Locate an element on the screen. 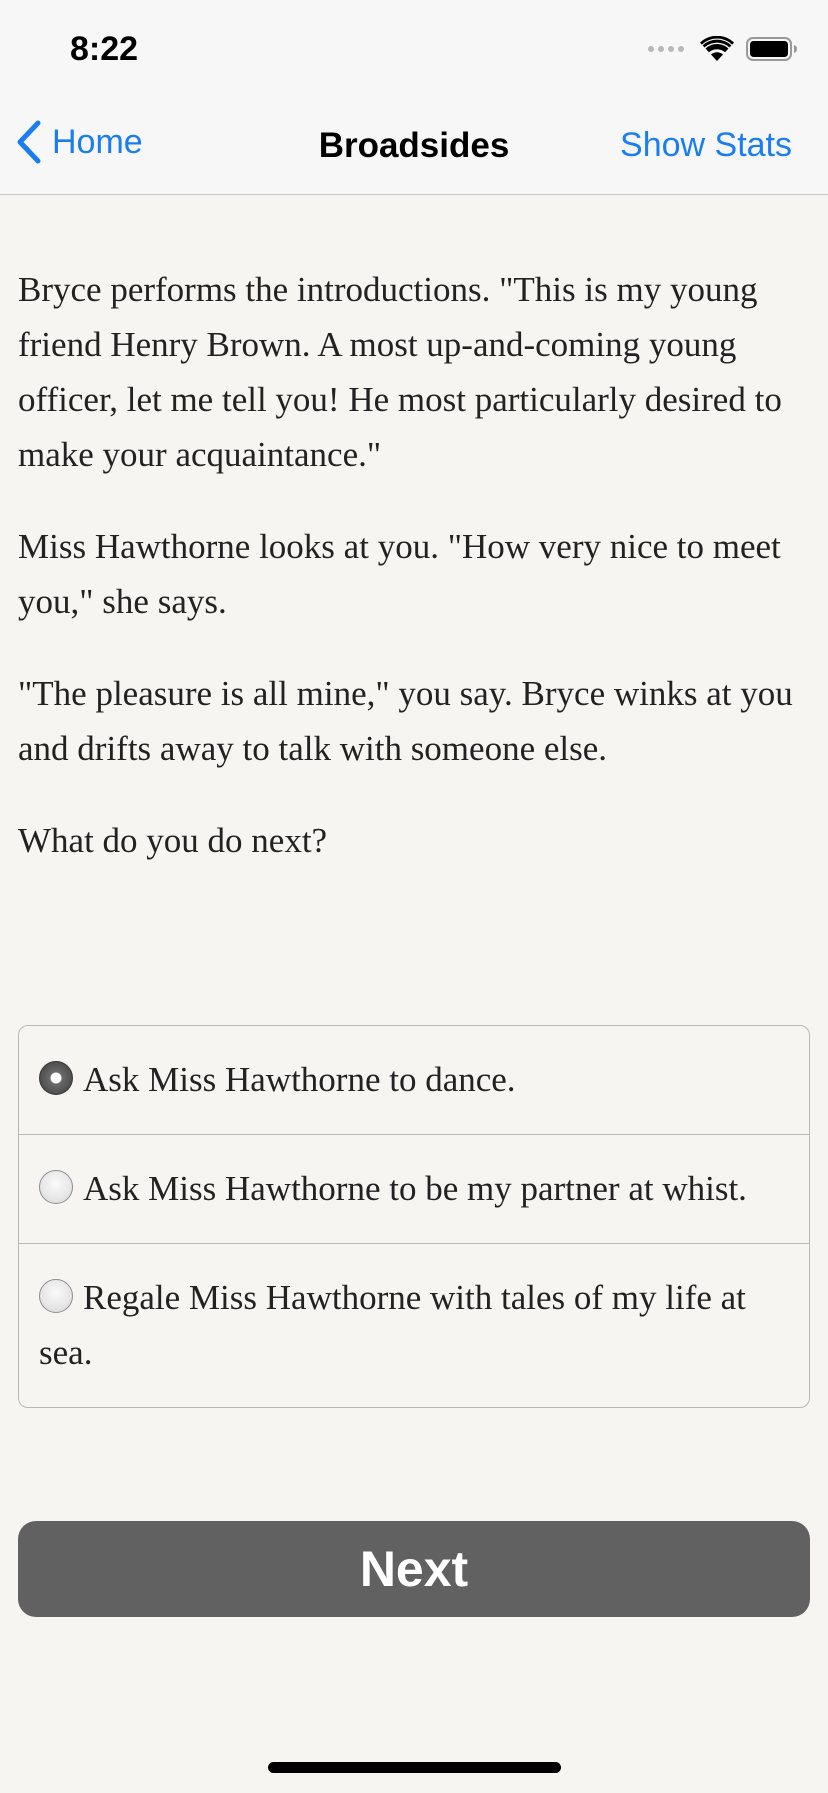  cellular-signal-icon is located at coordinates (668, 49).